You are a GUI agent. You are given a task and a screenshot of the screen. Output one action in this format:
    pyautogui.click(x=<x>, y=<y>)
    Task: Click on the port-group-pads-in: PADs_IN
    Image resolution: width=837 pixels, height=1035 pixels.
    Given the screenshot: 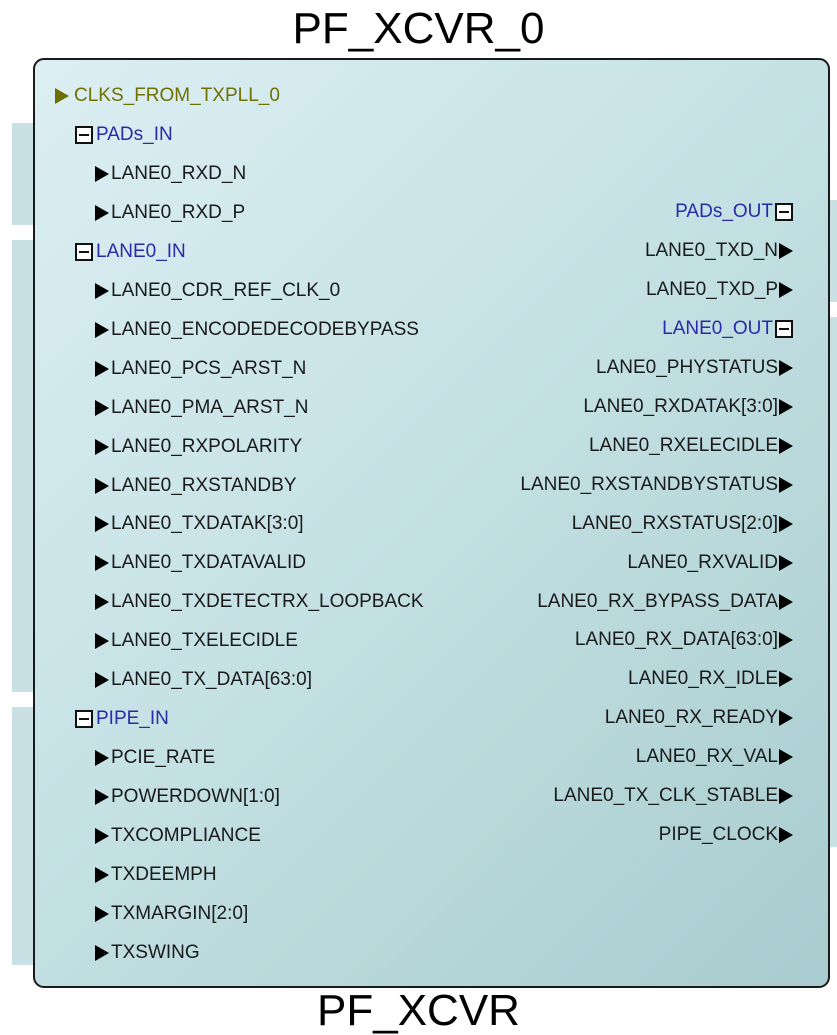 What is the action you would take?
    pyautogui.click(x=123, y=135)
    